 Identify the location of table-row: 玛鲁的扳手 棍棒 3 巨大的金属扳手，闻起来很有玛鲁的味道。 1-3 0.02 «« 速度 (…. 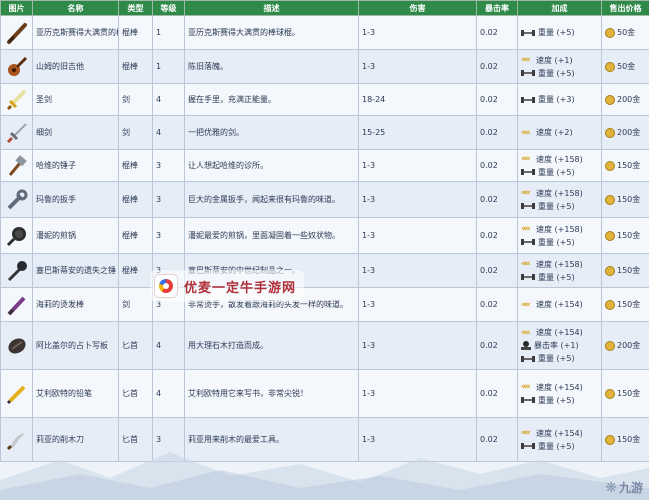
(324, 199).